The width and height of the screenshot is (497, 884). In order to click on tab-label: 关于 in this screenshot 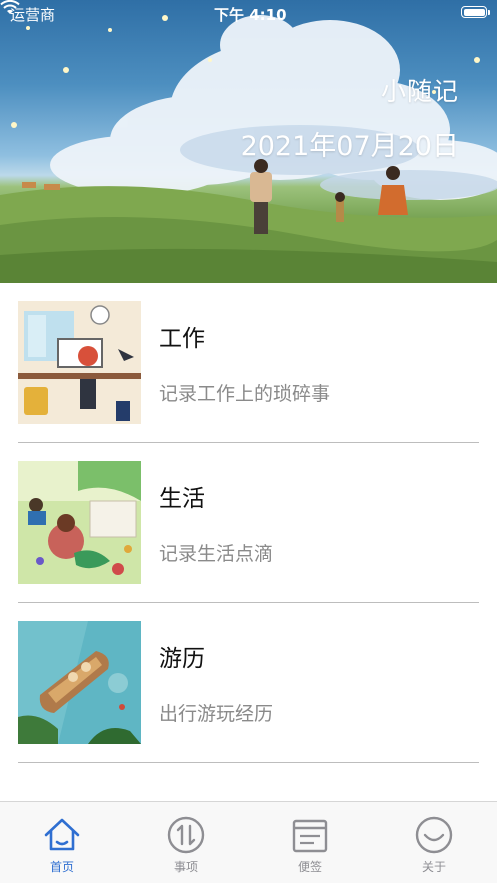, I will do `click(433, 867)`.